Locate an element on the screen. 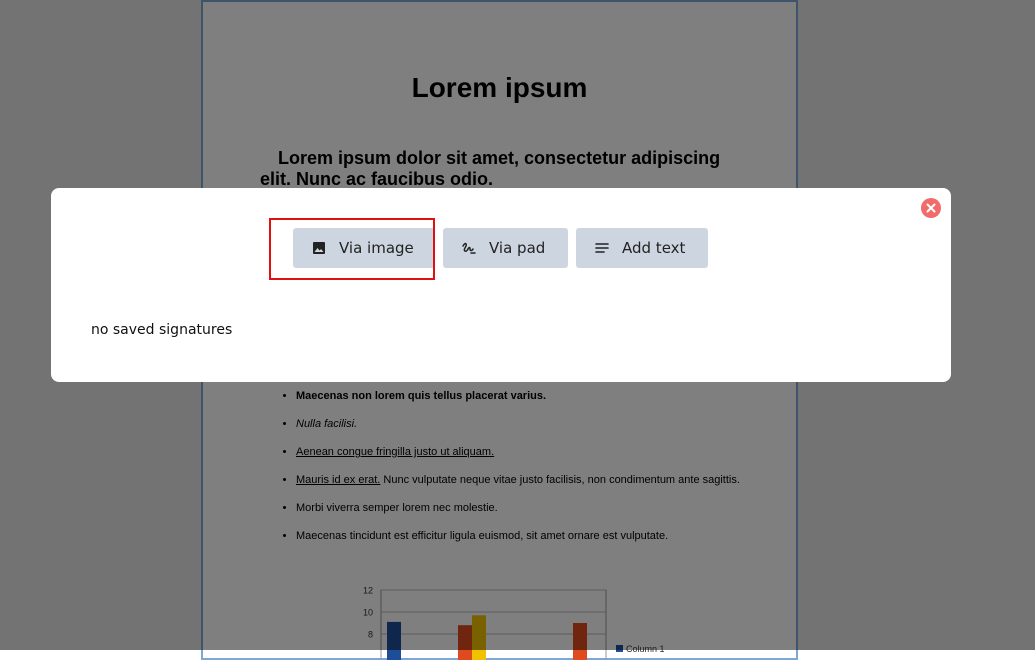 The image size is (1035, 660). via-image-button: Via image is located at coordinates (364, 248).